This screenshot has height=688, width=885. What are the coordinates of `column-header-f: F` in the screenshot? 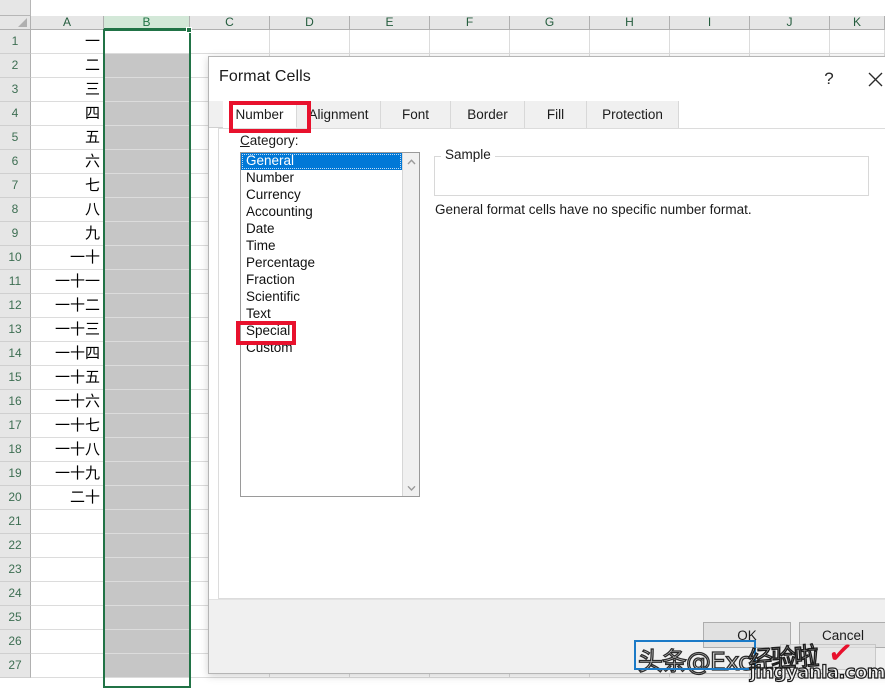 It's located at (470, 23).